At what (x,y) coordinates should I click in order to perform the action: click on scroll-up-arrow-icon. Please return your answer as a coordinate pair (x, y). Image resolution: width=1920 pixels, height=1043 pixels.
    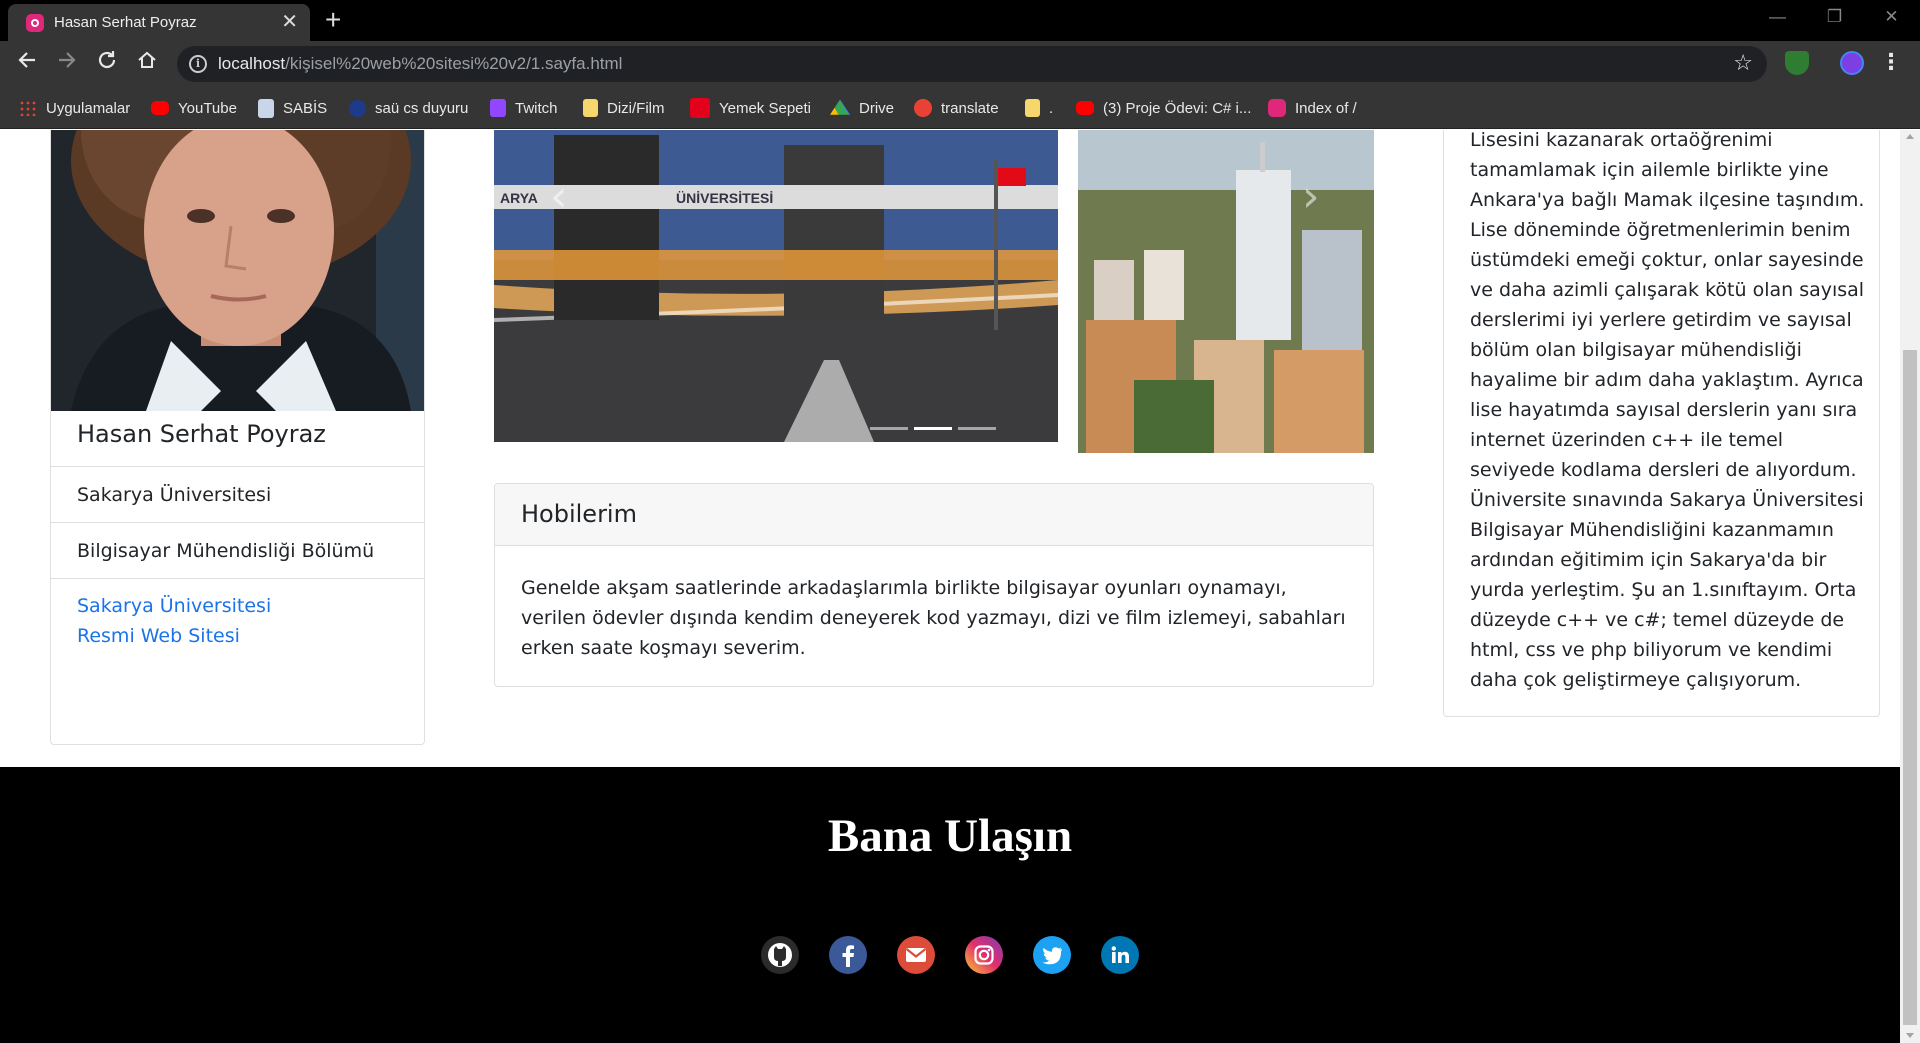
    Looking at the image, I should click on (1910, 136).